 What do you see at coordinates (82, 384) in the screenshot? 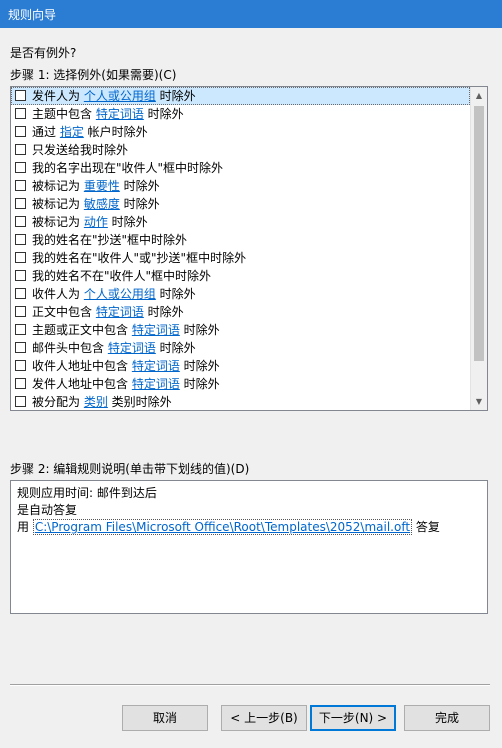
I see `exception-text: 发件人地址中包含` at bounding box center [82, 384].